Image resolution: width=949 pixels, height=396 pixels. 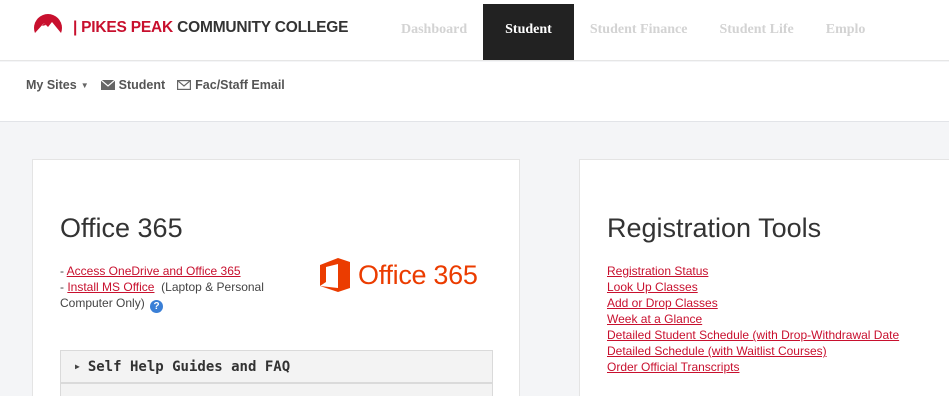 What do you see at coordinates (846, 32) in the screenshot?
I see `nav-employee: Emplo` at bounding box center [846, 32].